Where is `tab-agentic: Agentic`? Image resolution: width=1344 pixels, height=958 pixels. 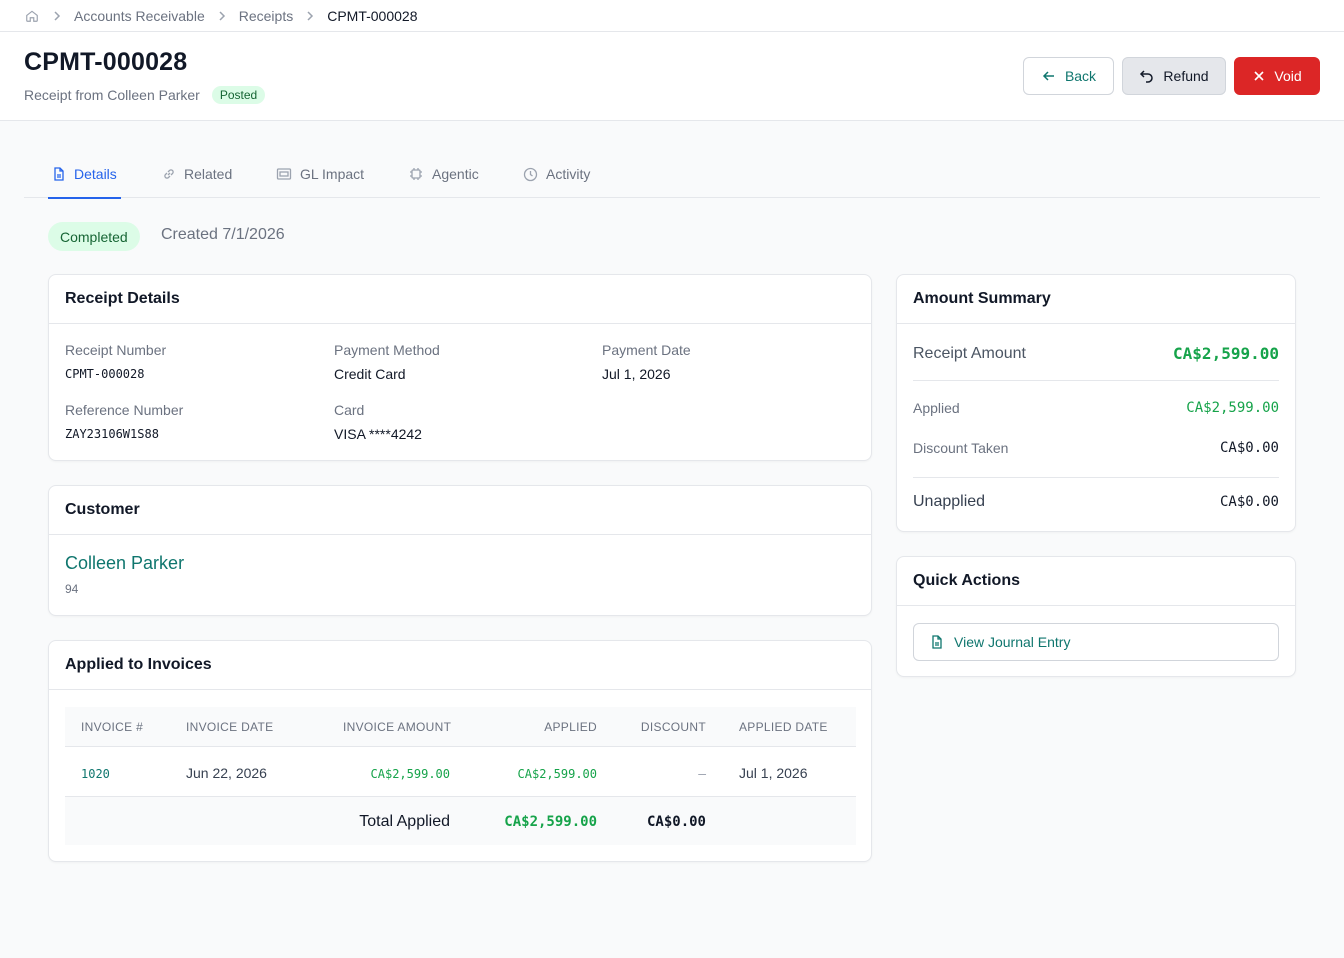
tab-agentic: Agentic is located at coordinates (443, 174).